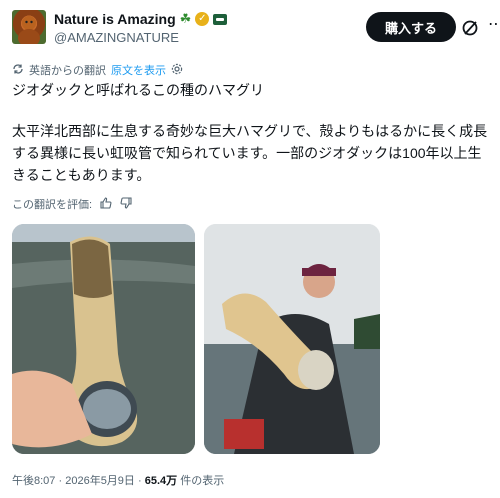 This screenshot has width=500, height=498. What do you see at coordinates (138, 70) in the screenshot?
I see `show-original-link: 原文を表示` at bounding box center [138, 70].